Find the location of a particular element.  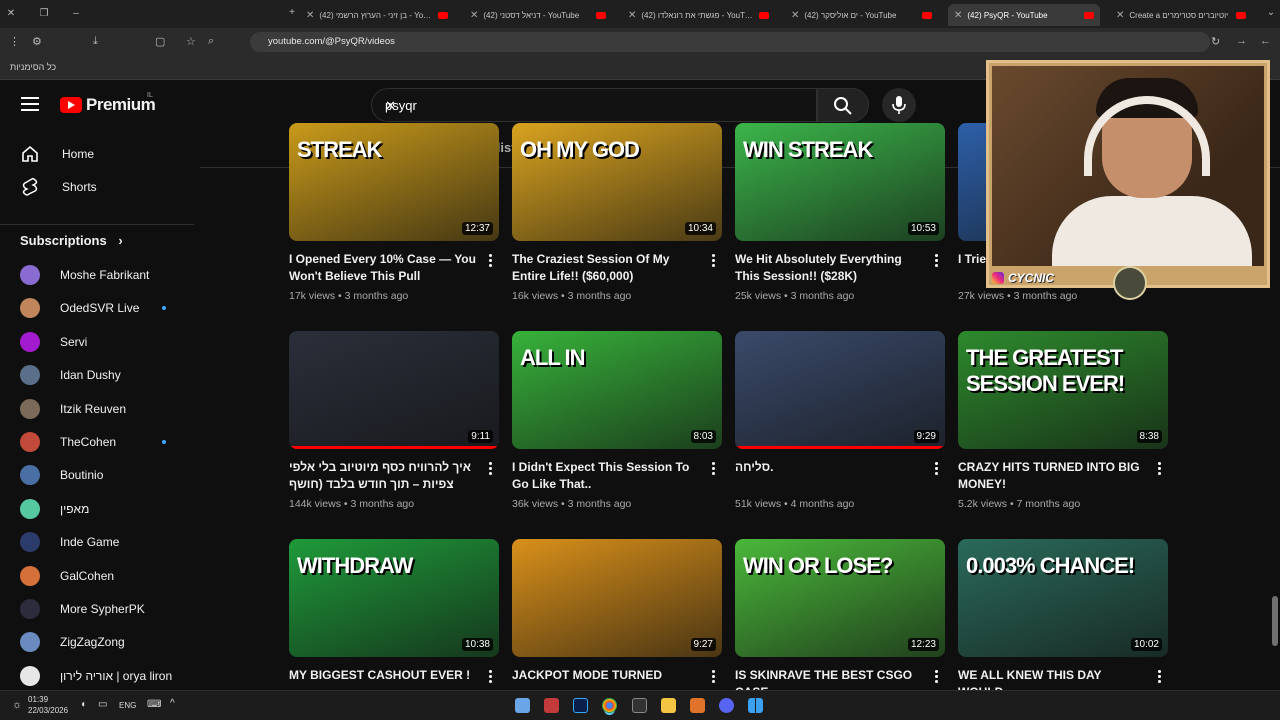

weather-icon: ☼ is located at coordinates (17, 705).